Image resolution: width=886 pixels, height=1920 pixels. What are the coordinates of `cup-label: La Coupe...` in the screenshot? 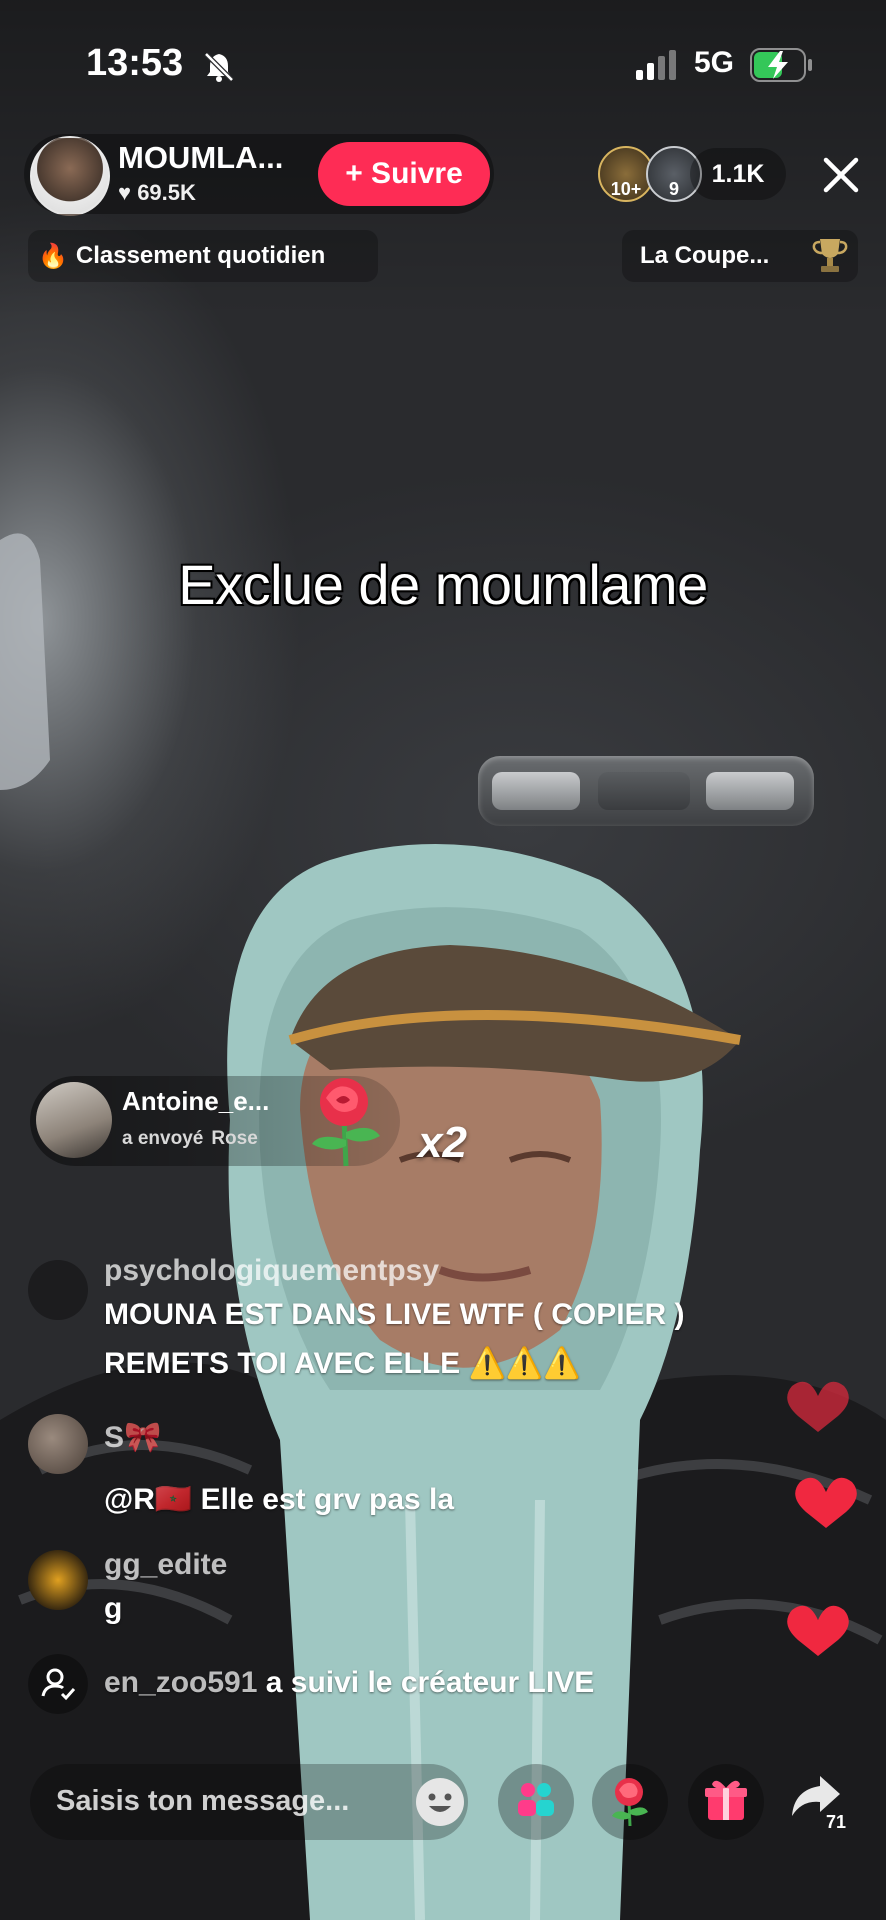 It's located at (705, 255).